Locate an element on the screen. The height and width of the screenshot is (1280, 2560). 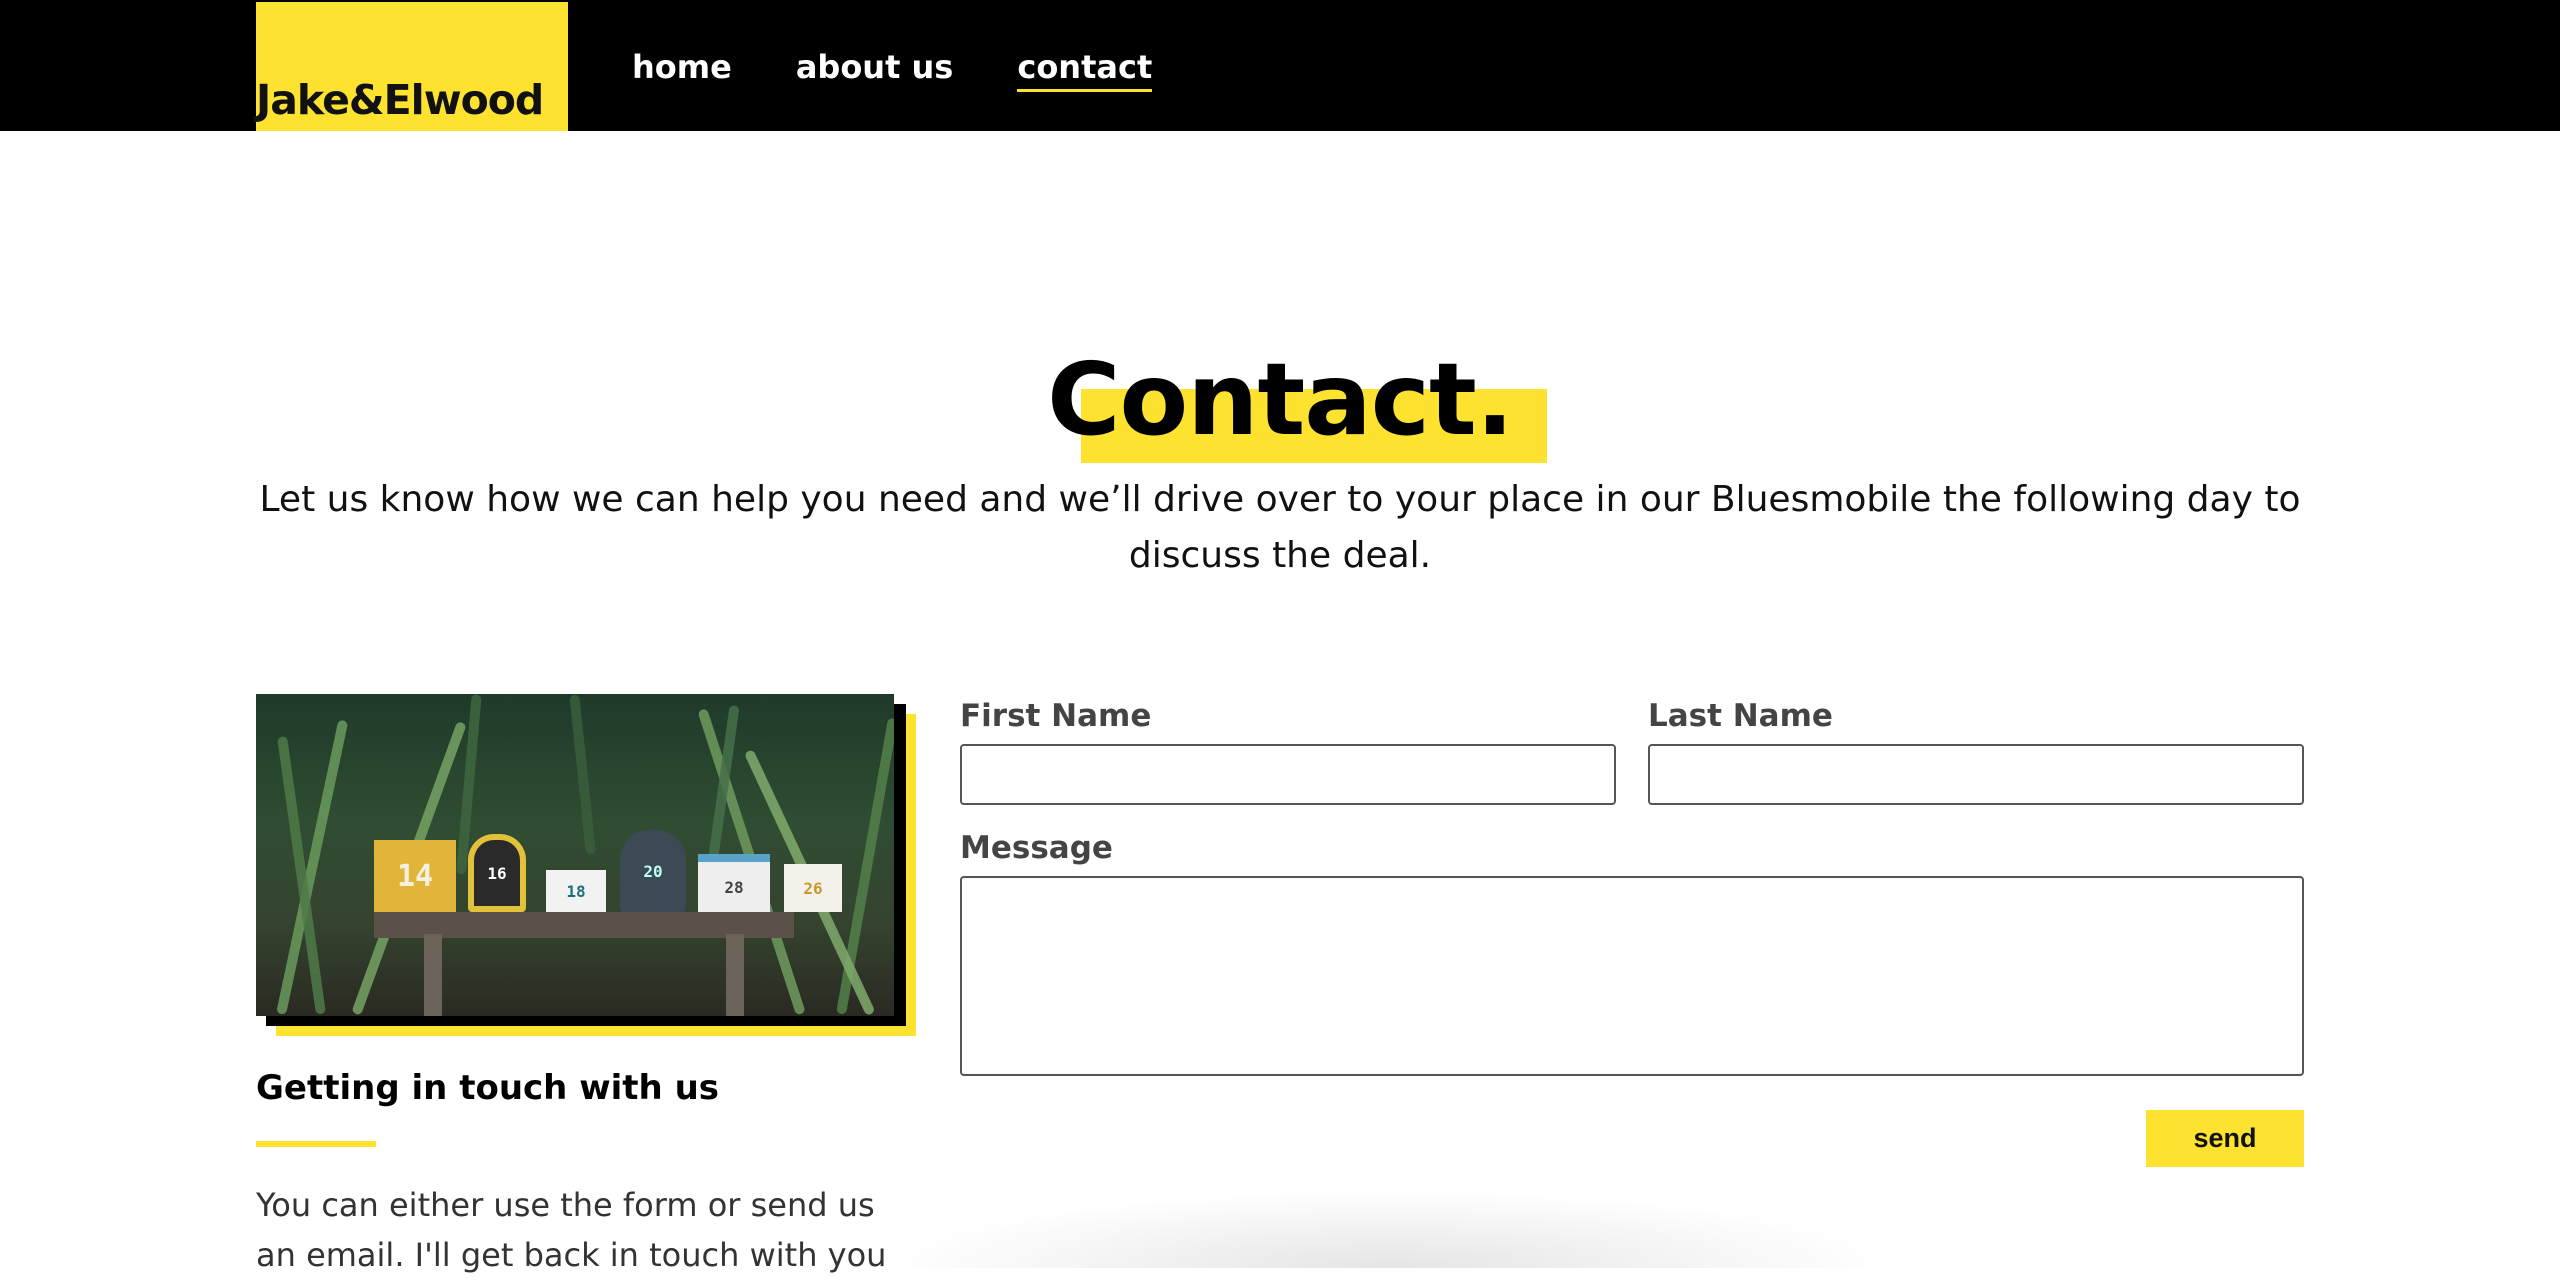
main-nav: home about us contact is located at coordinates (892, 69).